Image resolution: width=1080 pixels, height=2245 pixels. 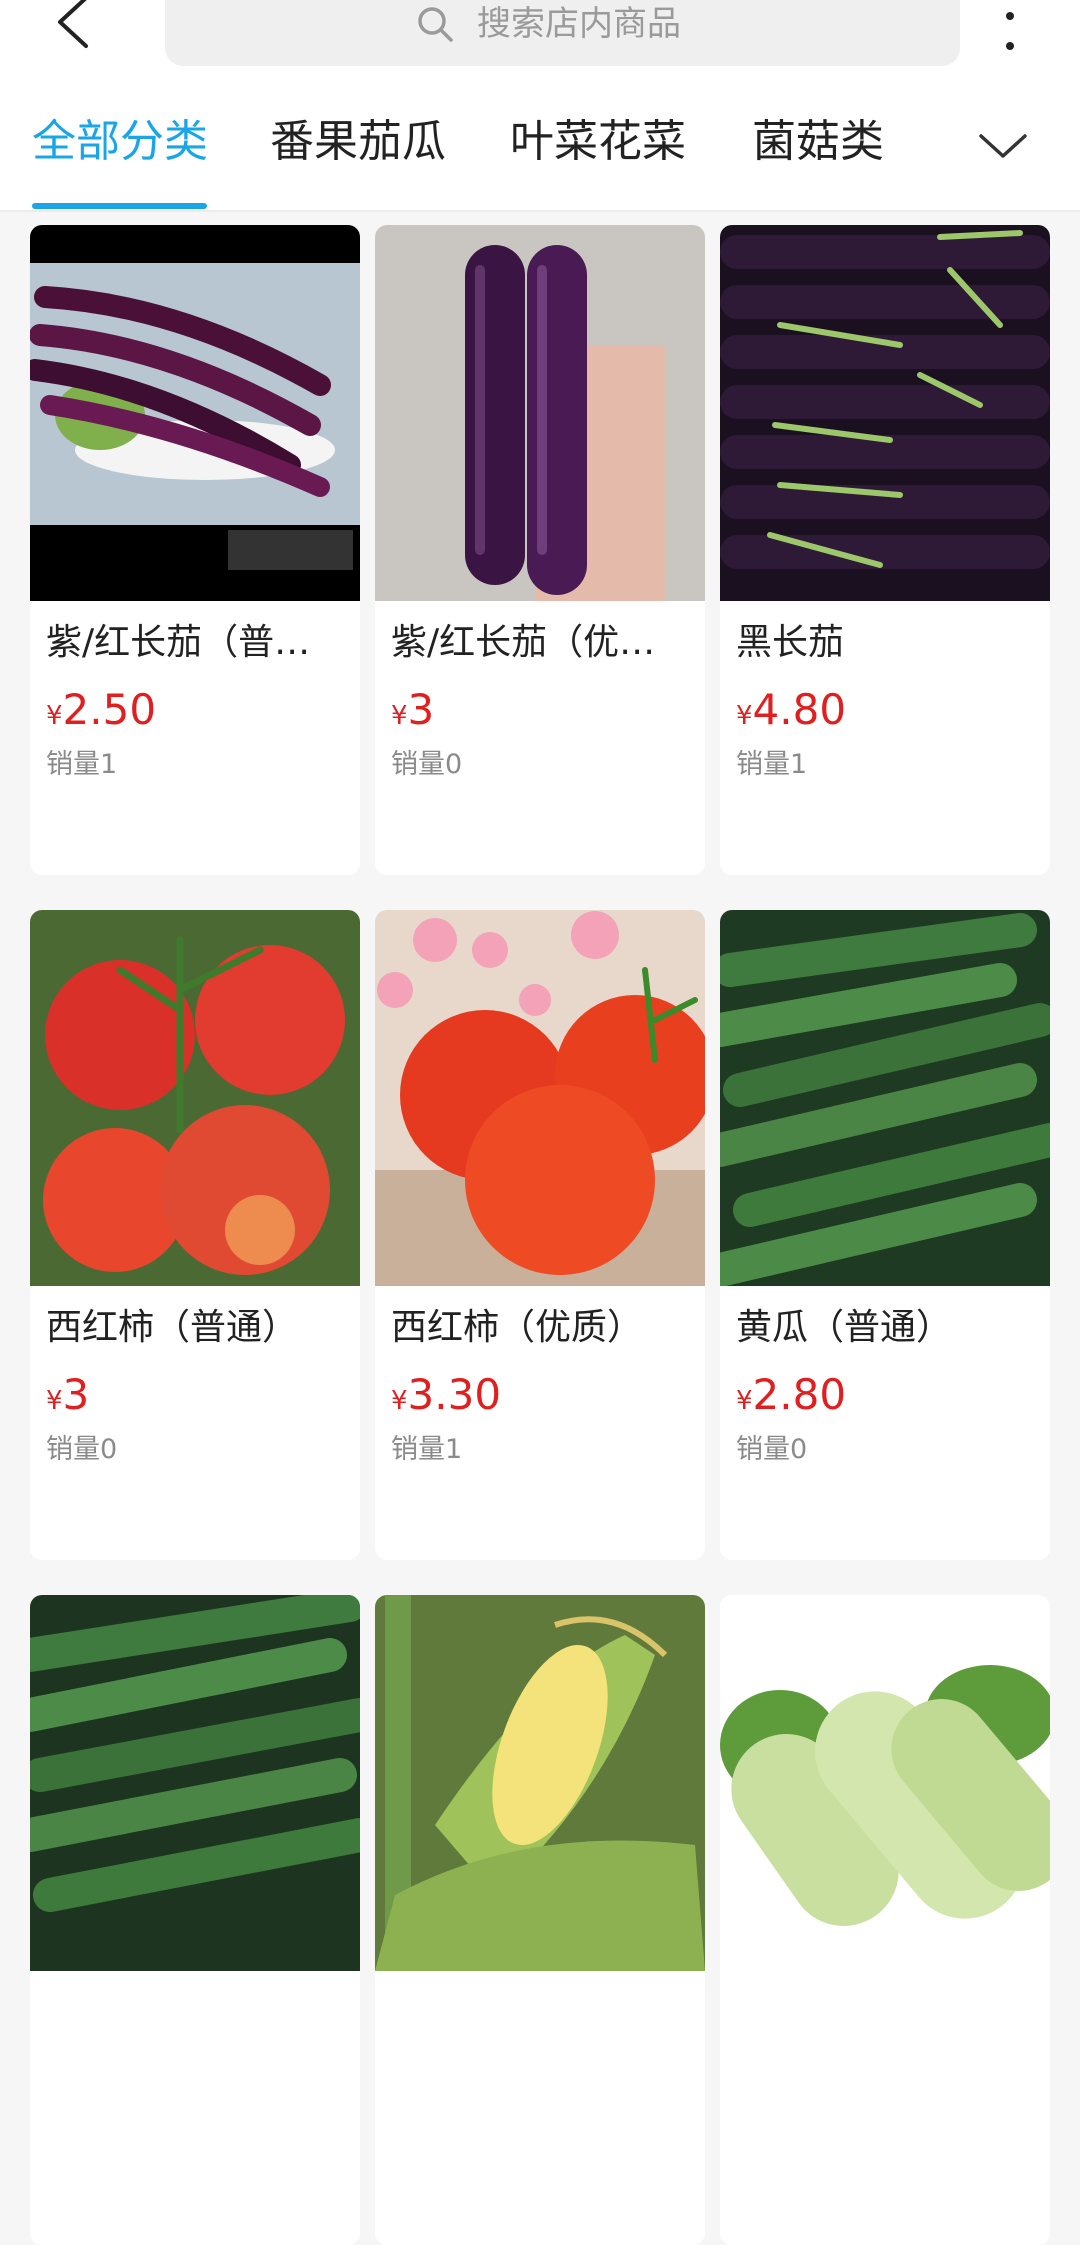 I want to click on active-tab-indicator, so click(x=119, y=206).